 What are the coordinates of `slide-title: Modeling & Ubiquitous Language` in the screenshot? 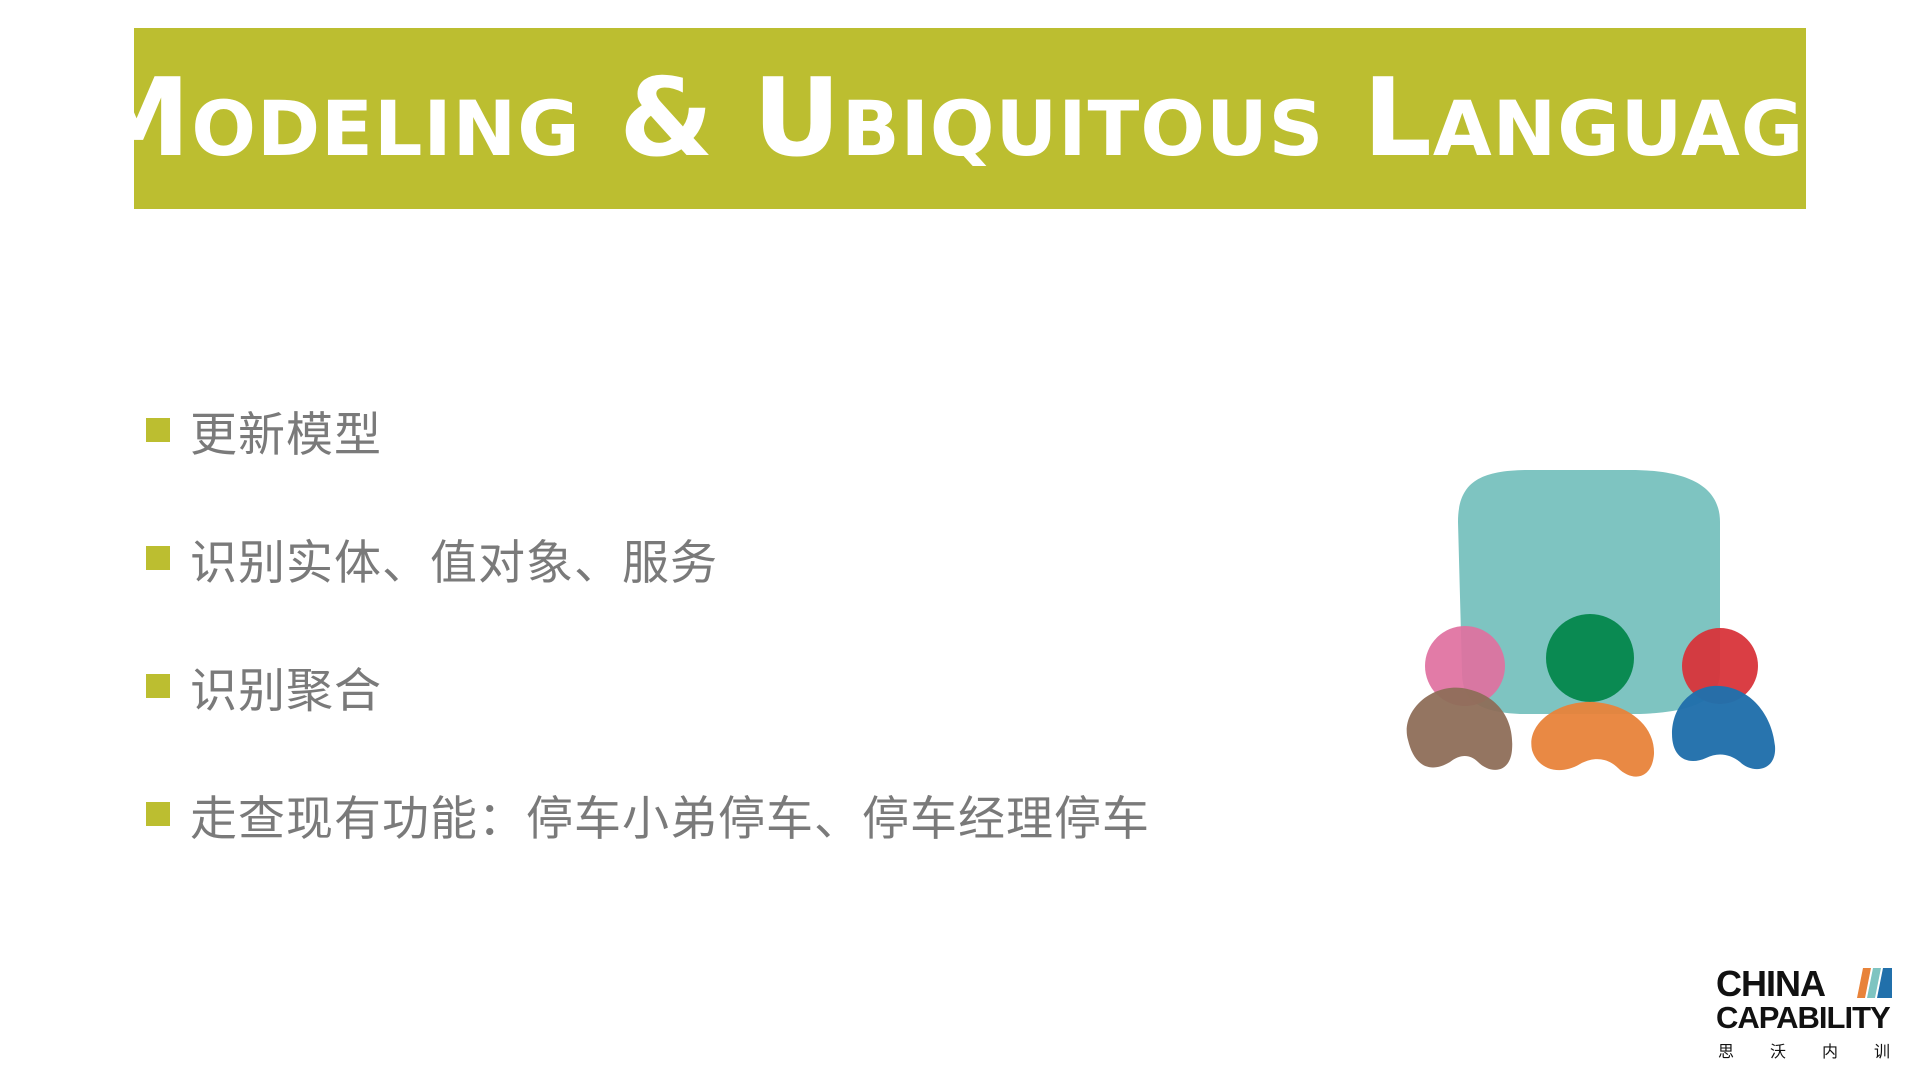 It's located at (970, 118).